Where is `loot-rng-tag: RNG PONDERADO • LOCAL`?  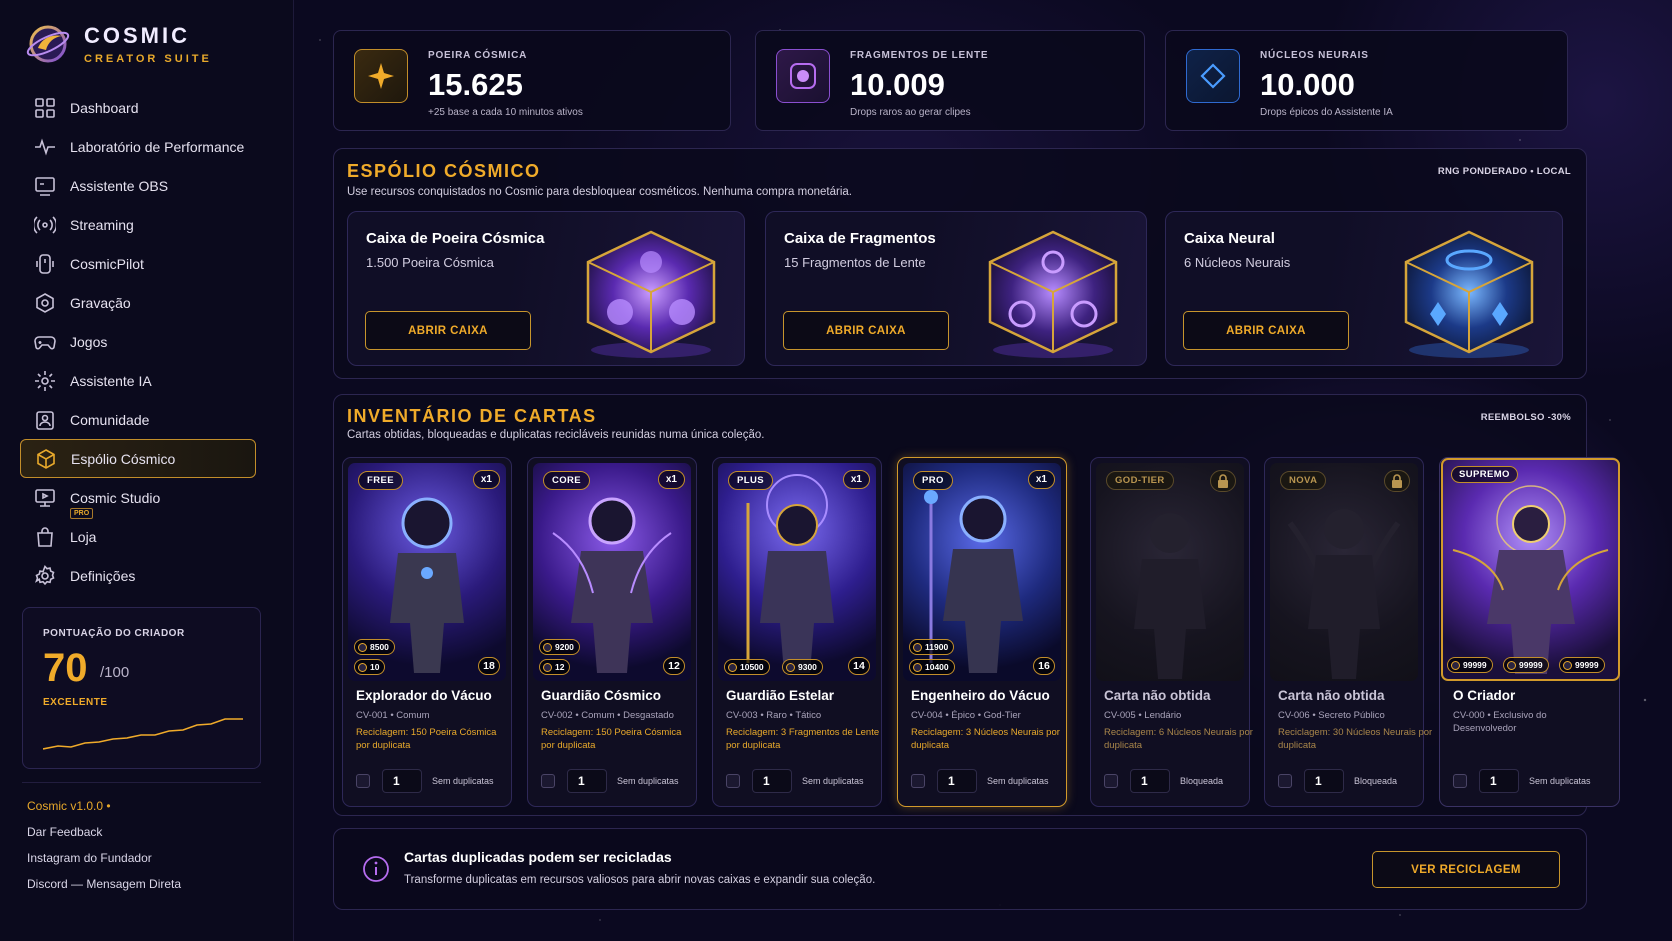
loot-rng-tag: RNG PONDERADO • LOCAL is located at coordinates (1504, 171).